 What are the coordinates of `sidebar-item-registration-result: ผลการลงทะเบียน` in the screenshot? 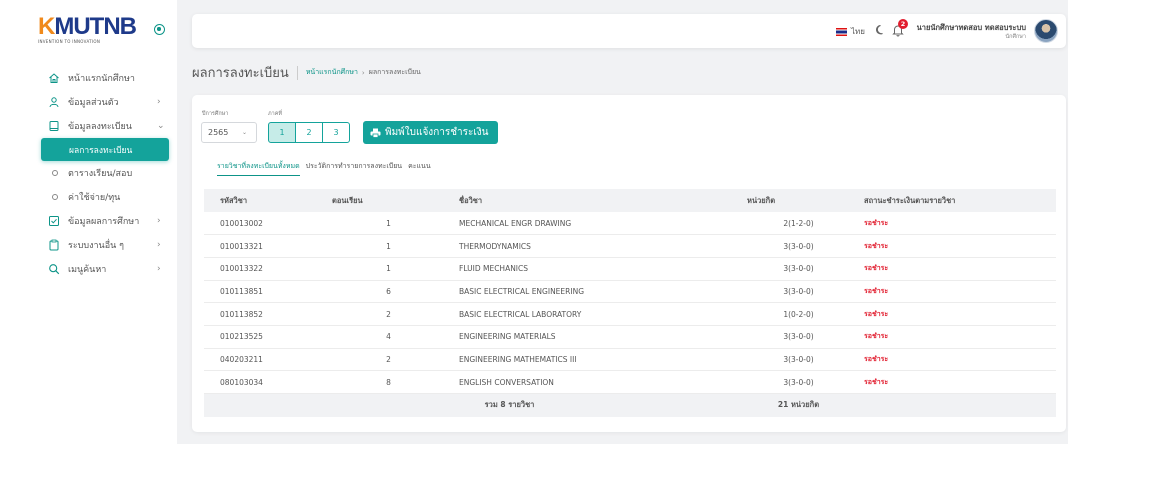 It's located at (105, 149).